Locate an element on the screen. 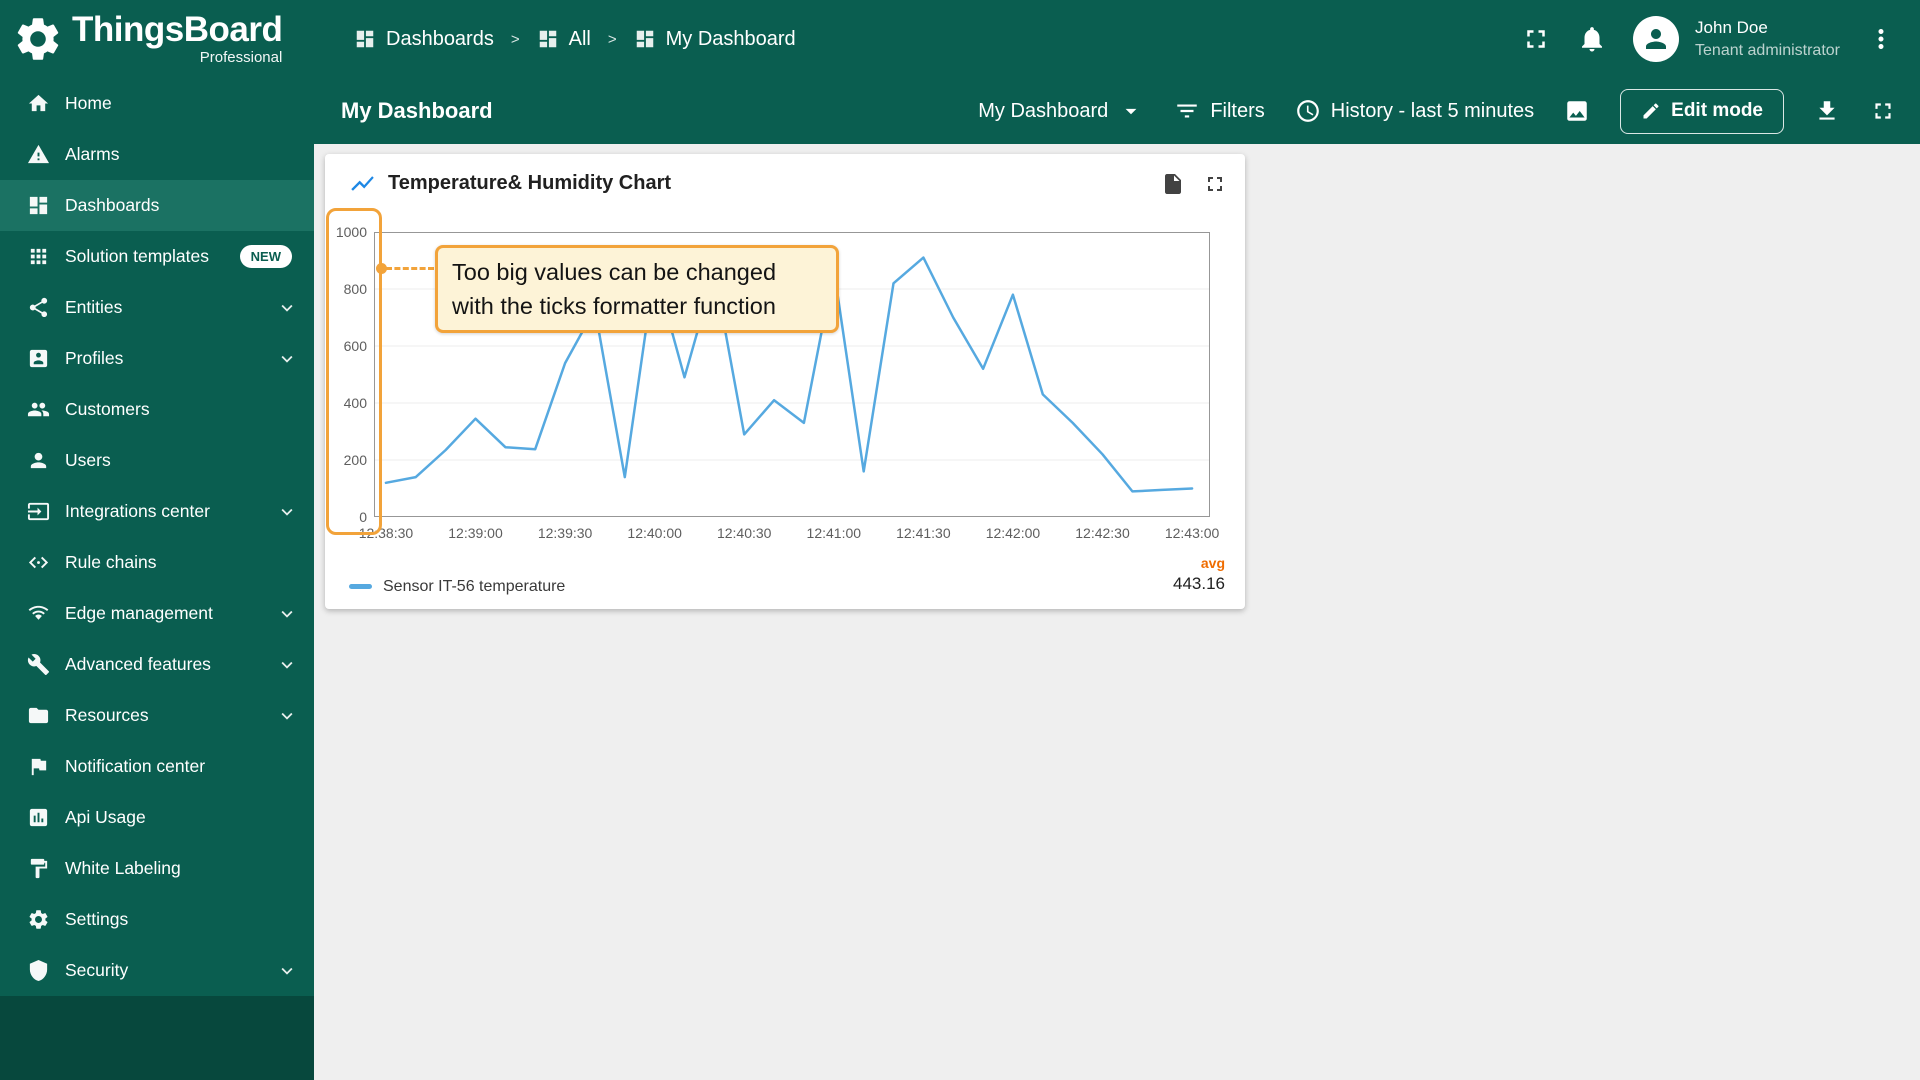 This screenshot has width=1920, height=1080. sidebar-filler is located at coordinates (157, 1038).